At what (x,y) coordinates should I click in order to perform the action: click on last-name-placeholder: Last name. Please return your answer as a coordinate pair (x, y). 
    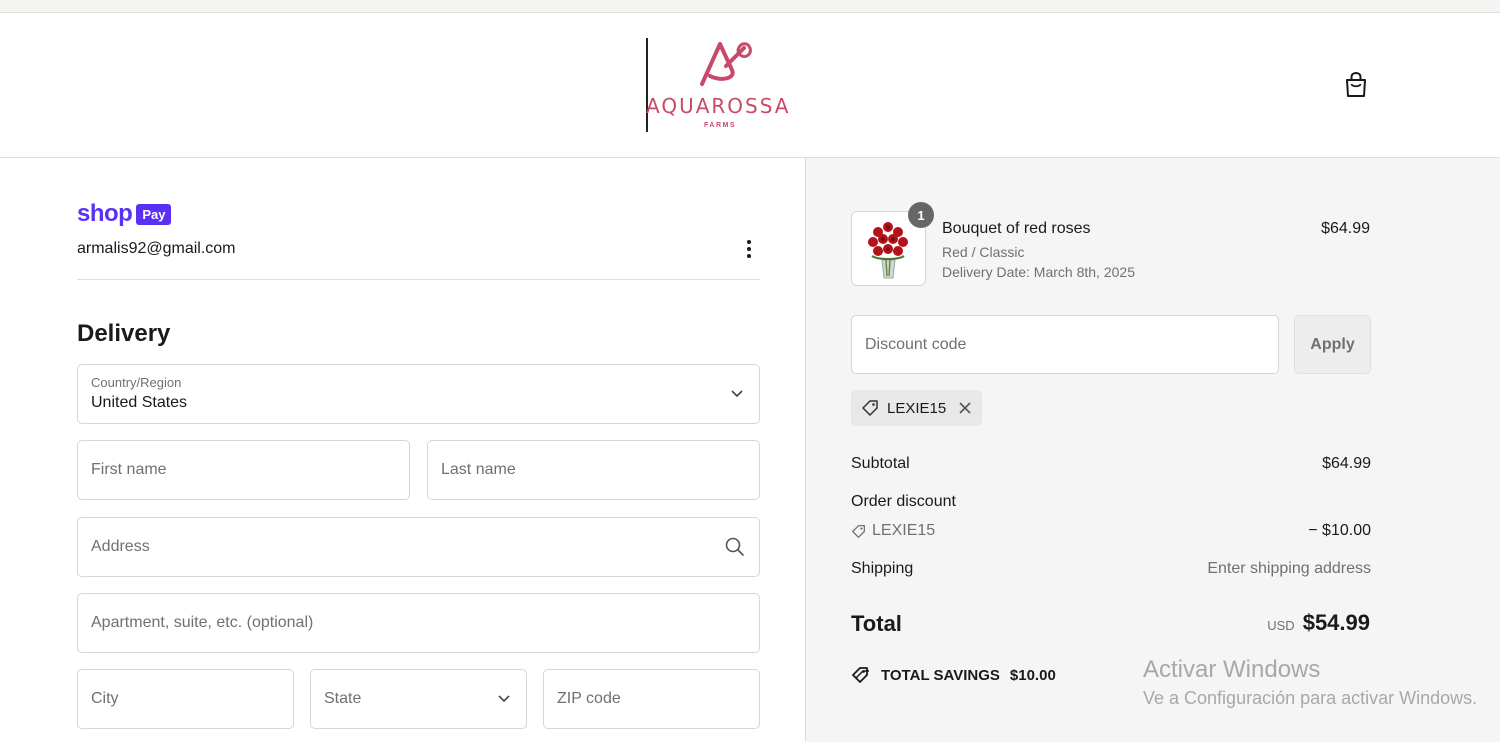
    Looking at the image, I should click on (478, 469).